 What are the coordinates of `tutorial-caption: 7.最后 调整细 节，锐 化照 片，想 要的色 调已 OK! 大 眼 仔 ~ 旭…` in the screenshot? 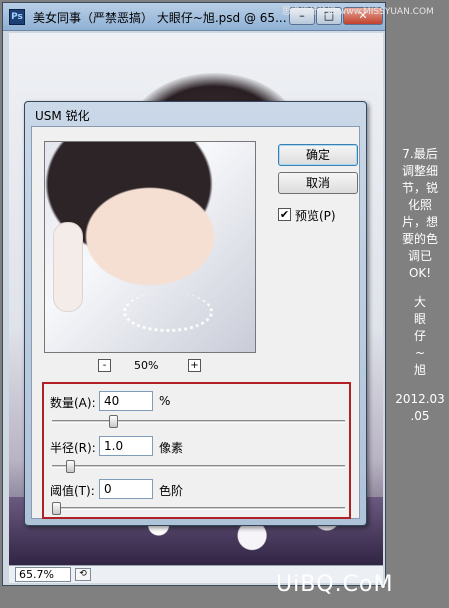 It's located at (420, 285).